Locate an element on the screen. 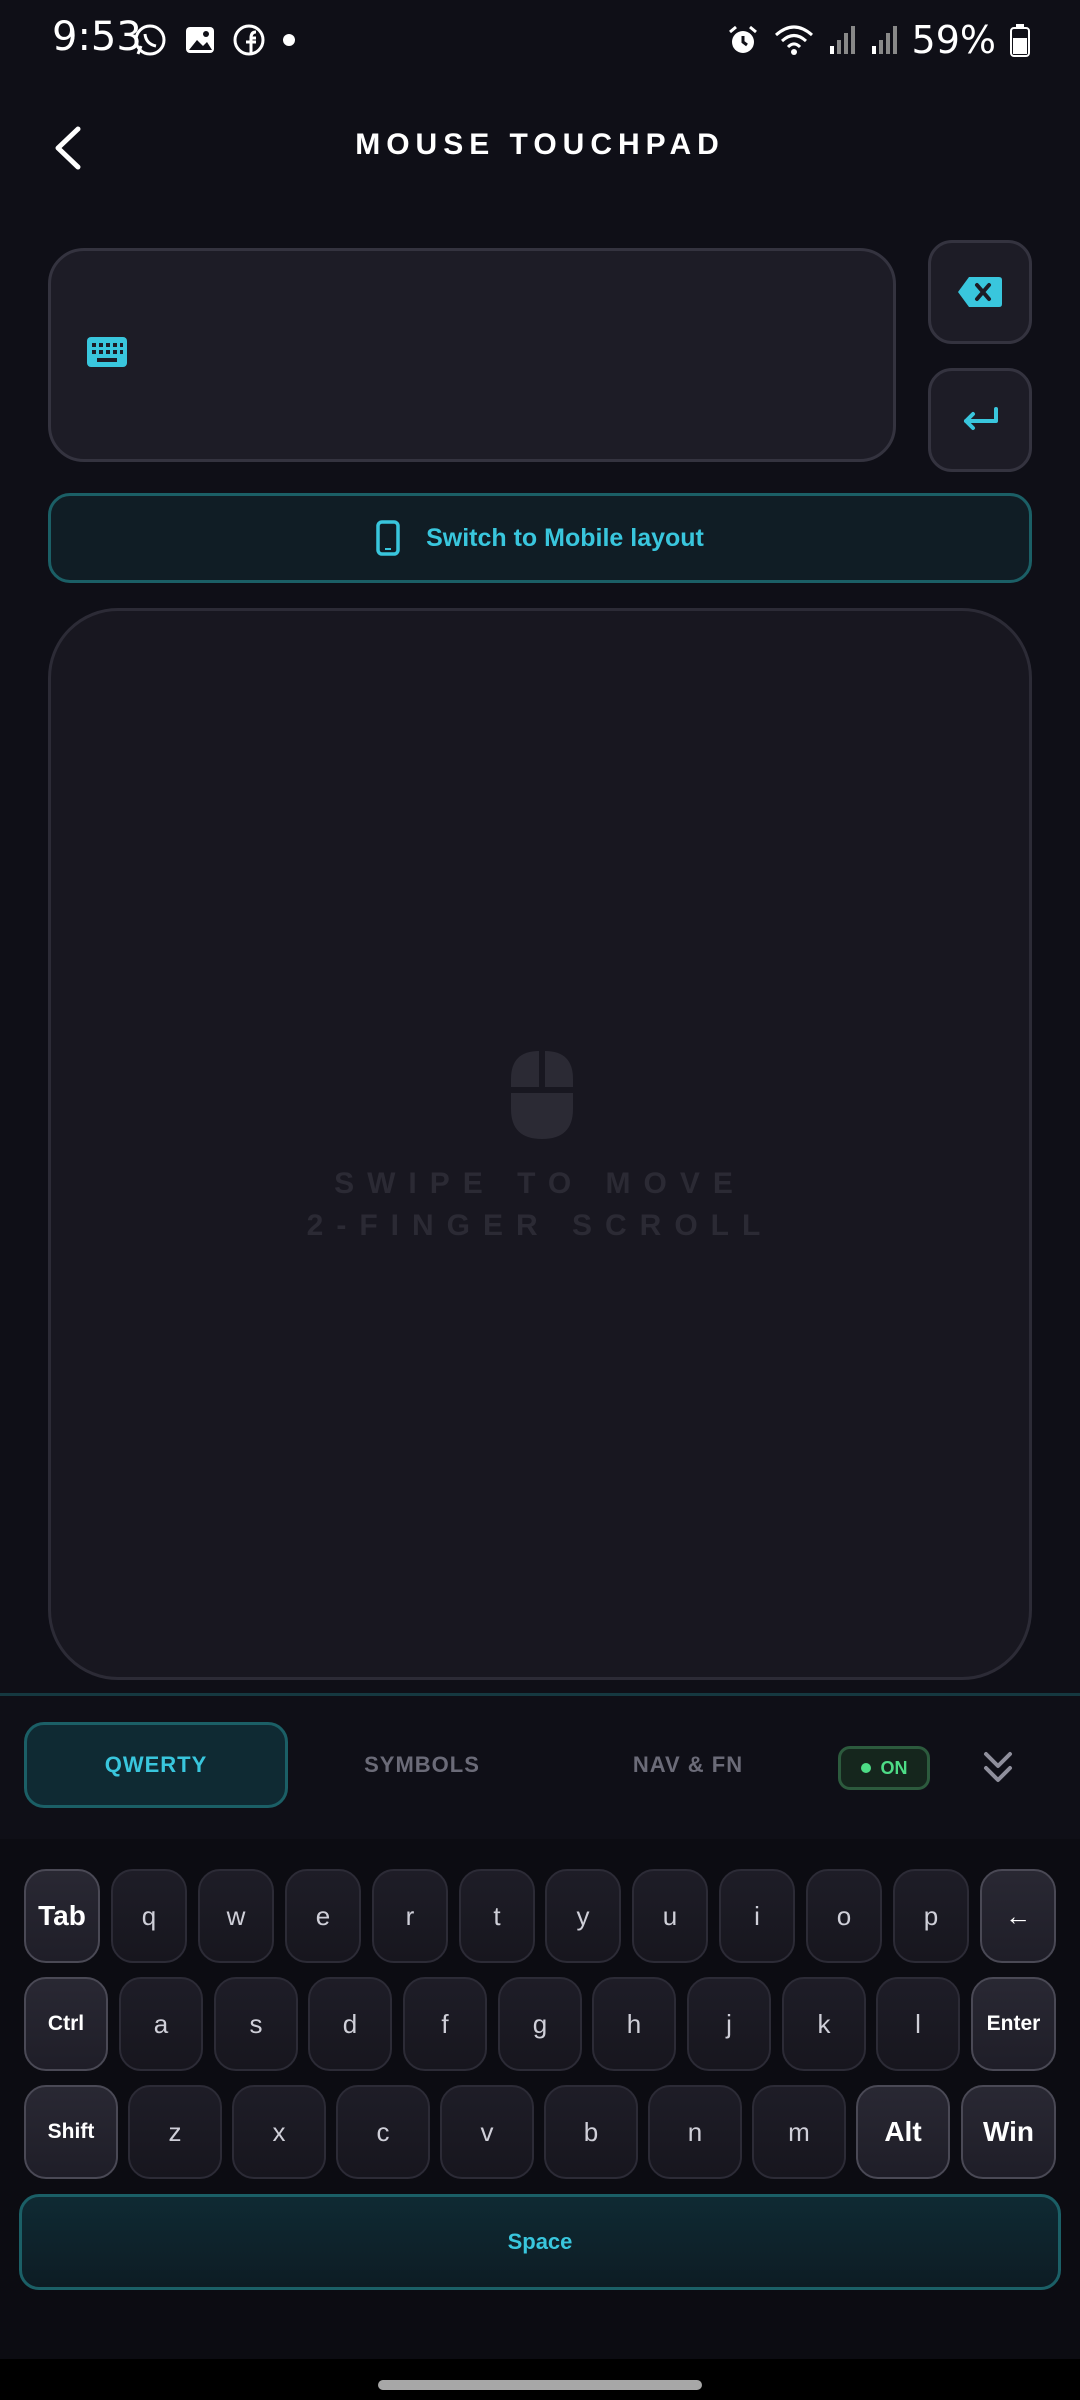 The height and width of the screenshot is (2400, 1080). key-win: Win is located at coordinates (1008, 2132).